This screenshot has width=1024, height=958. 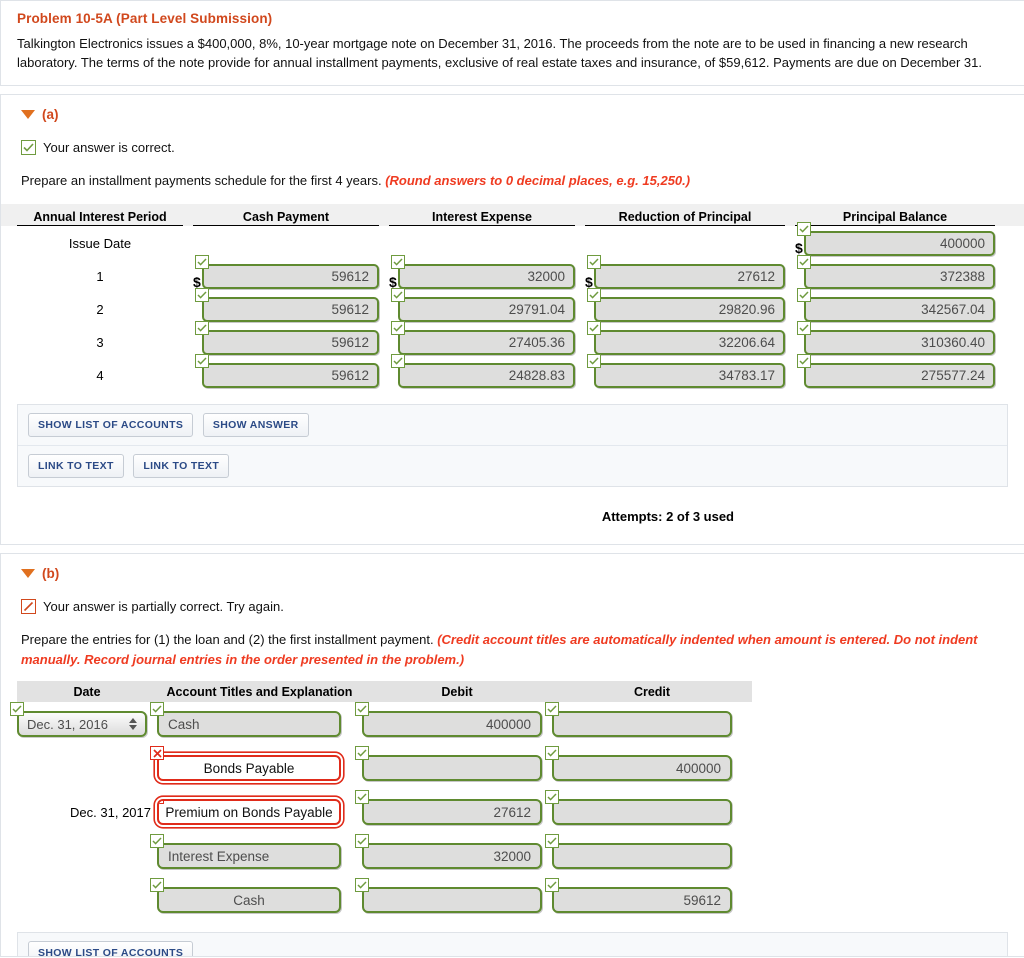 What do you see at coordinates (702, 900) in the screenshot?
I see `credit-value: 59612` at bounding box center [702, 900].